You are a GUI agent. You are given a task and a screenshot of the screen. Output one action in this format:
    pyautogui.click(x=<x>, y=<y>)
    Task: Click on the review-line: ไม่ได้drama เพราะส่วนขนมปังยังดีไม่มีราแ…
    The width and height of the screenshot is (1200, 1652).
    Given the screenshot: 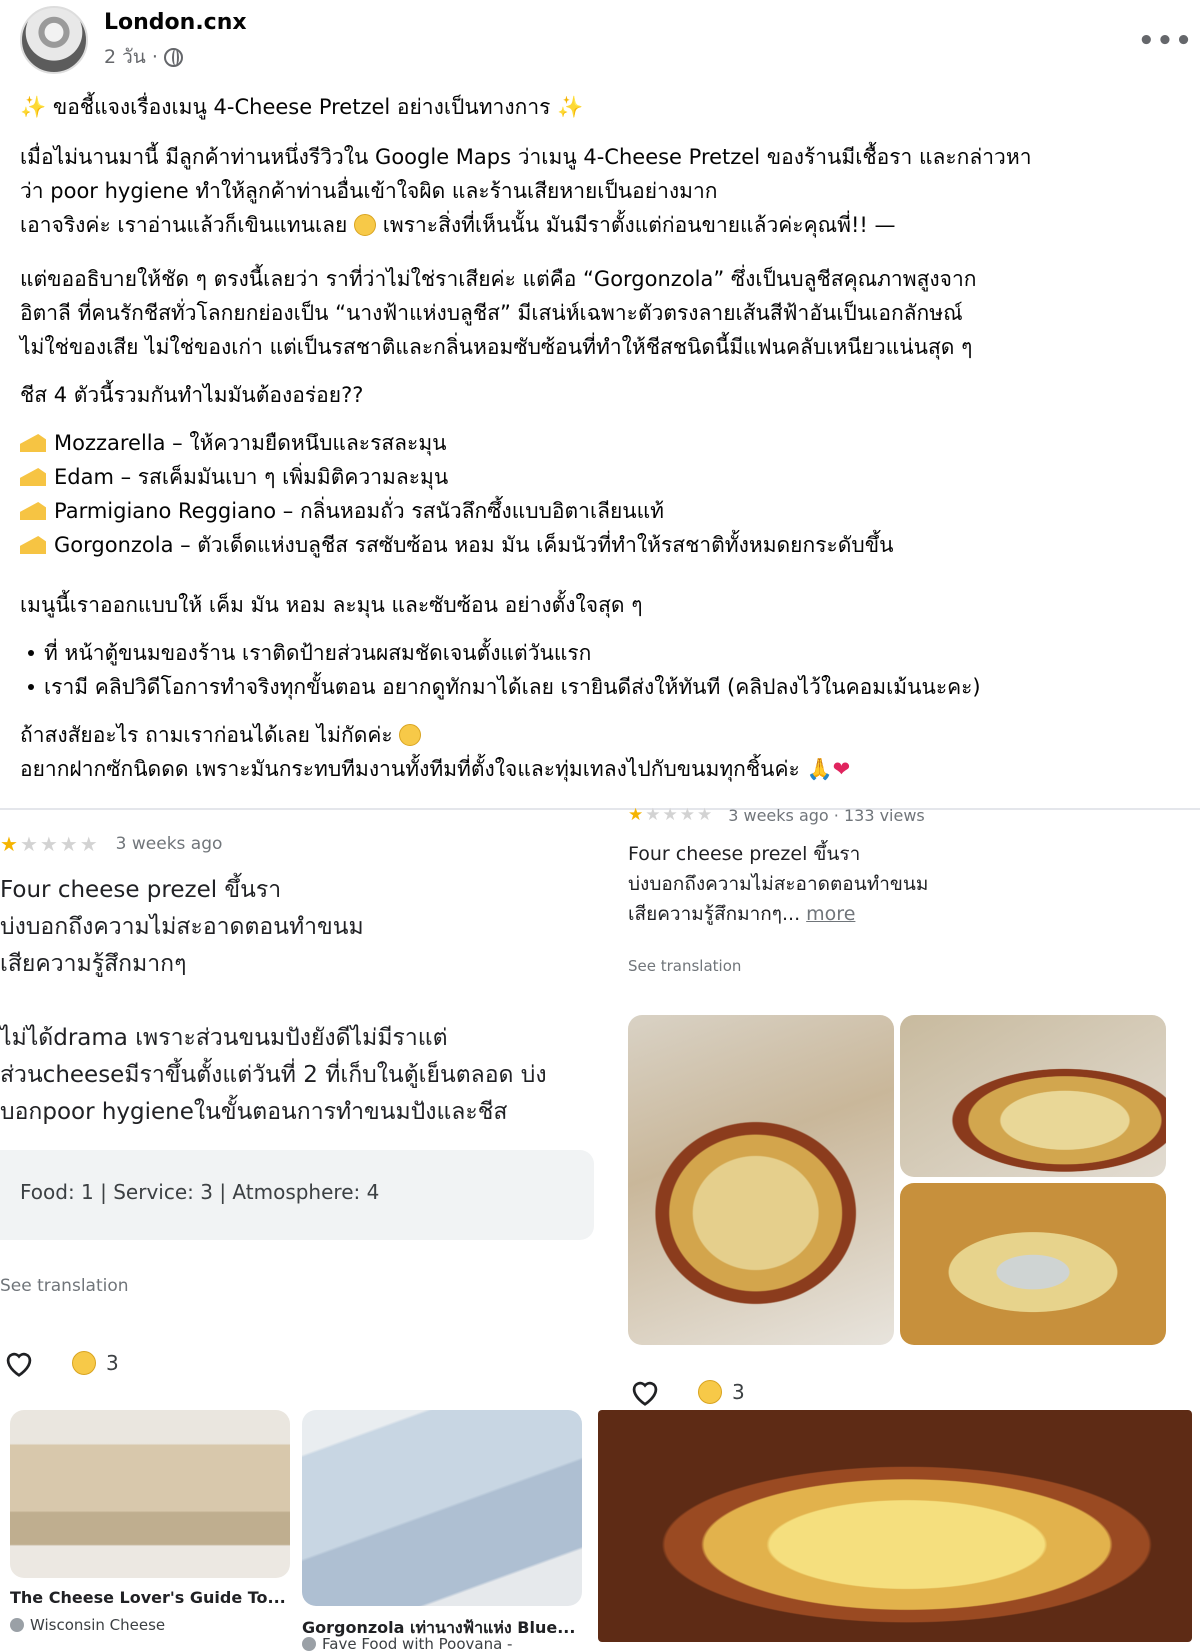 What is the action you would take?
    pyautogui.click(x=224, y=1038)
    